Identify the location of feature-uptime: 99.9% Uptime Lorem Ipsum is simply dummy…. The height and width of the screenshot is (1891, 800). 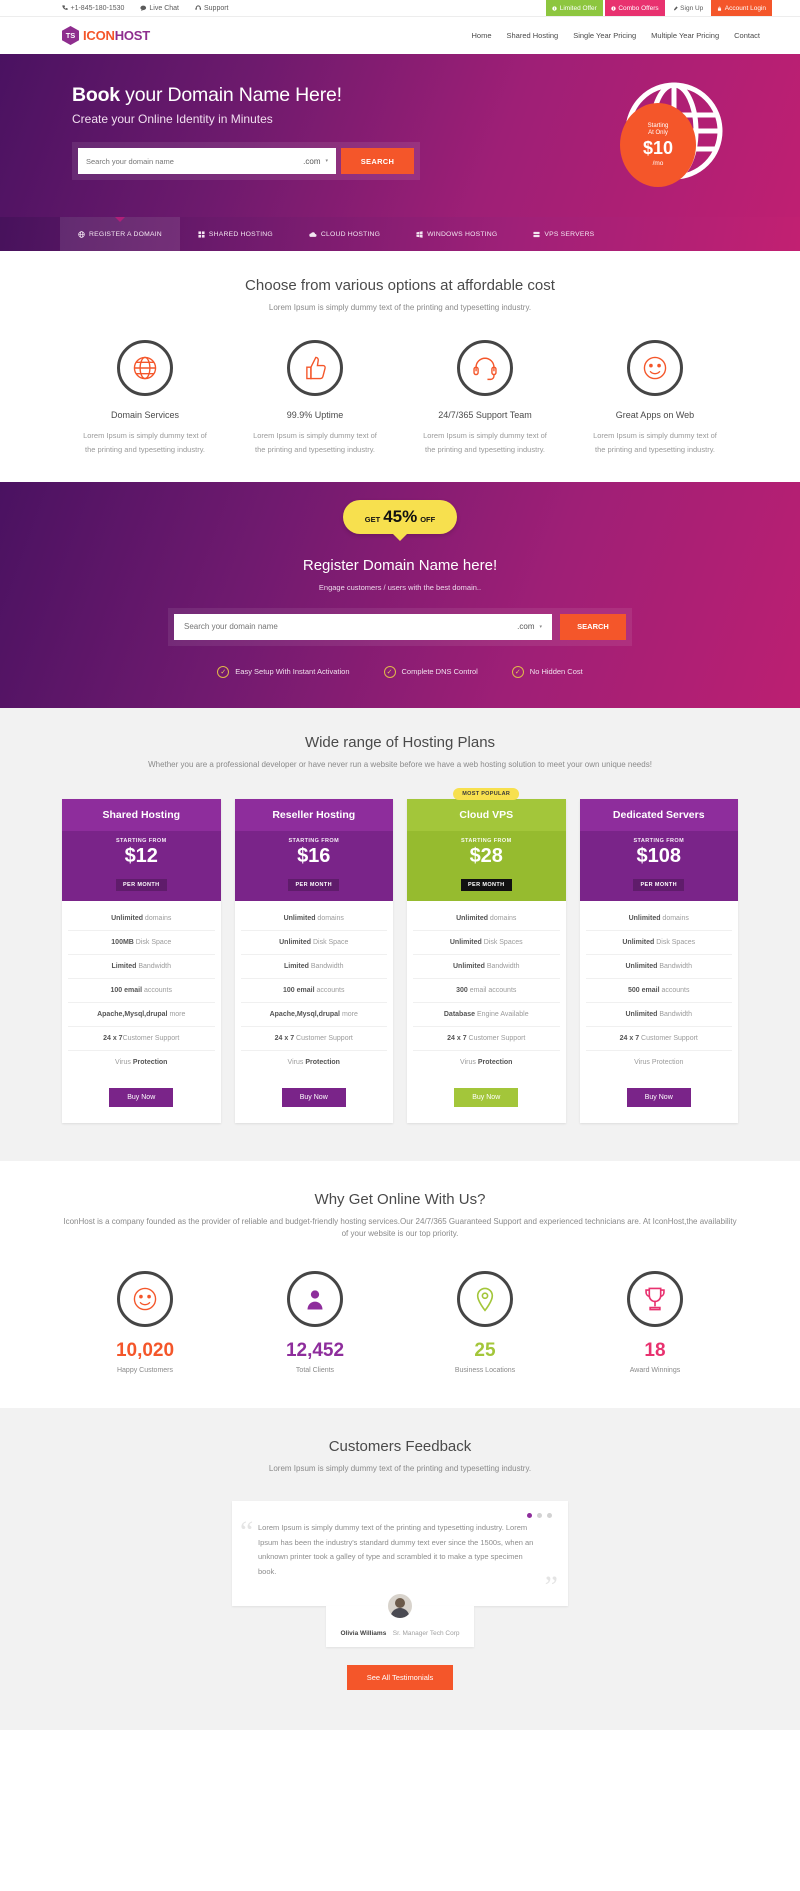
(315, 397).